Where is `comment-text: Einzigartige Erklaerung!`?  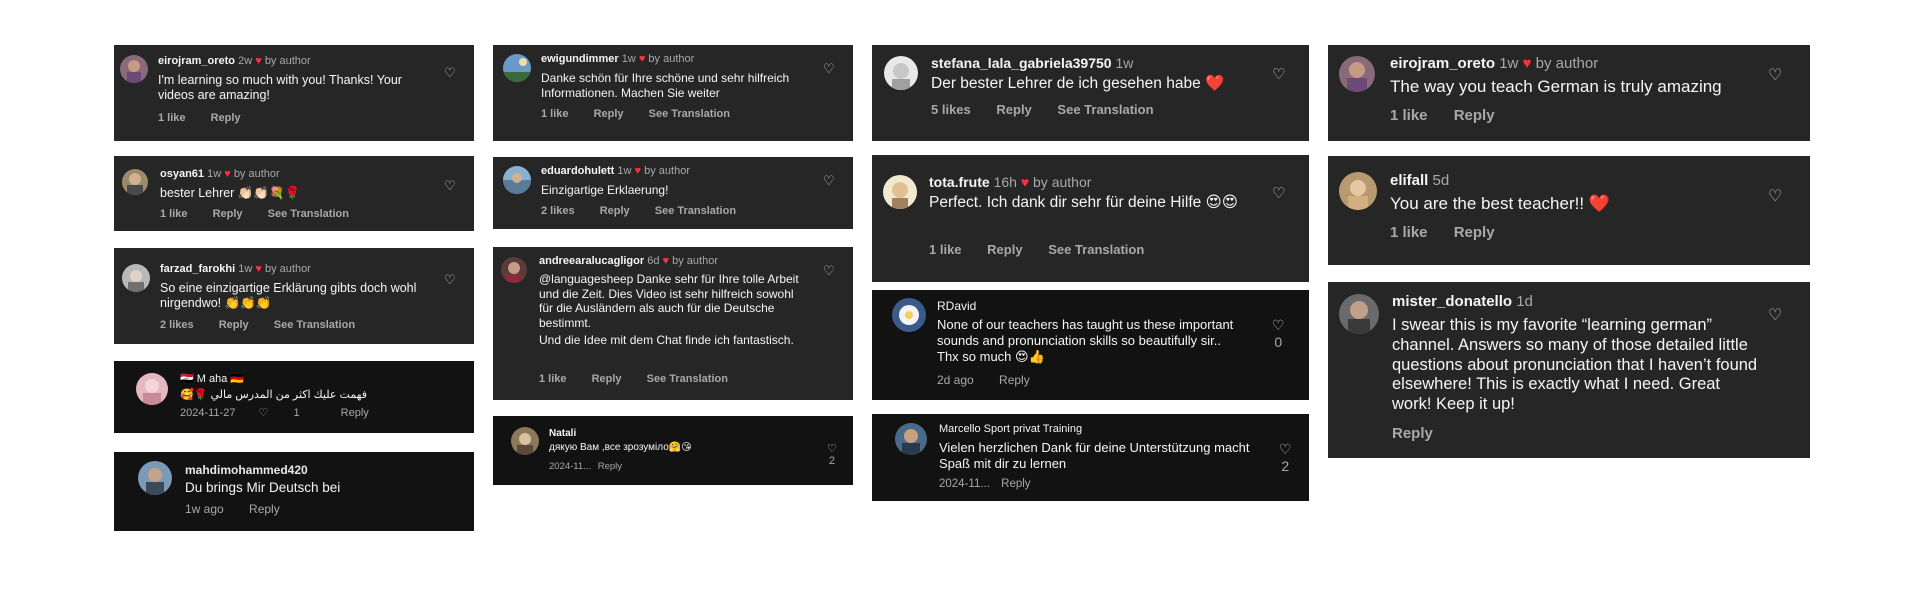 comment-text: Einzigartige Erklaerung! is located at coordinates (605, 190).